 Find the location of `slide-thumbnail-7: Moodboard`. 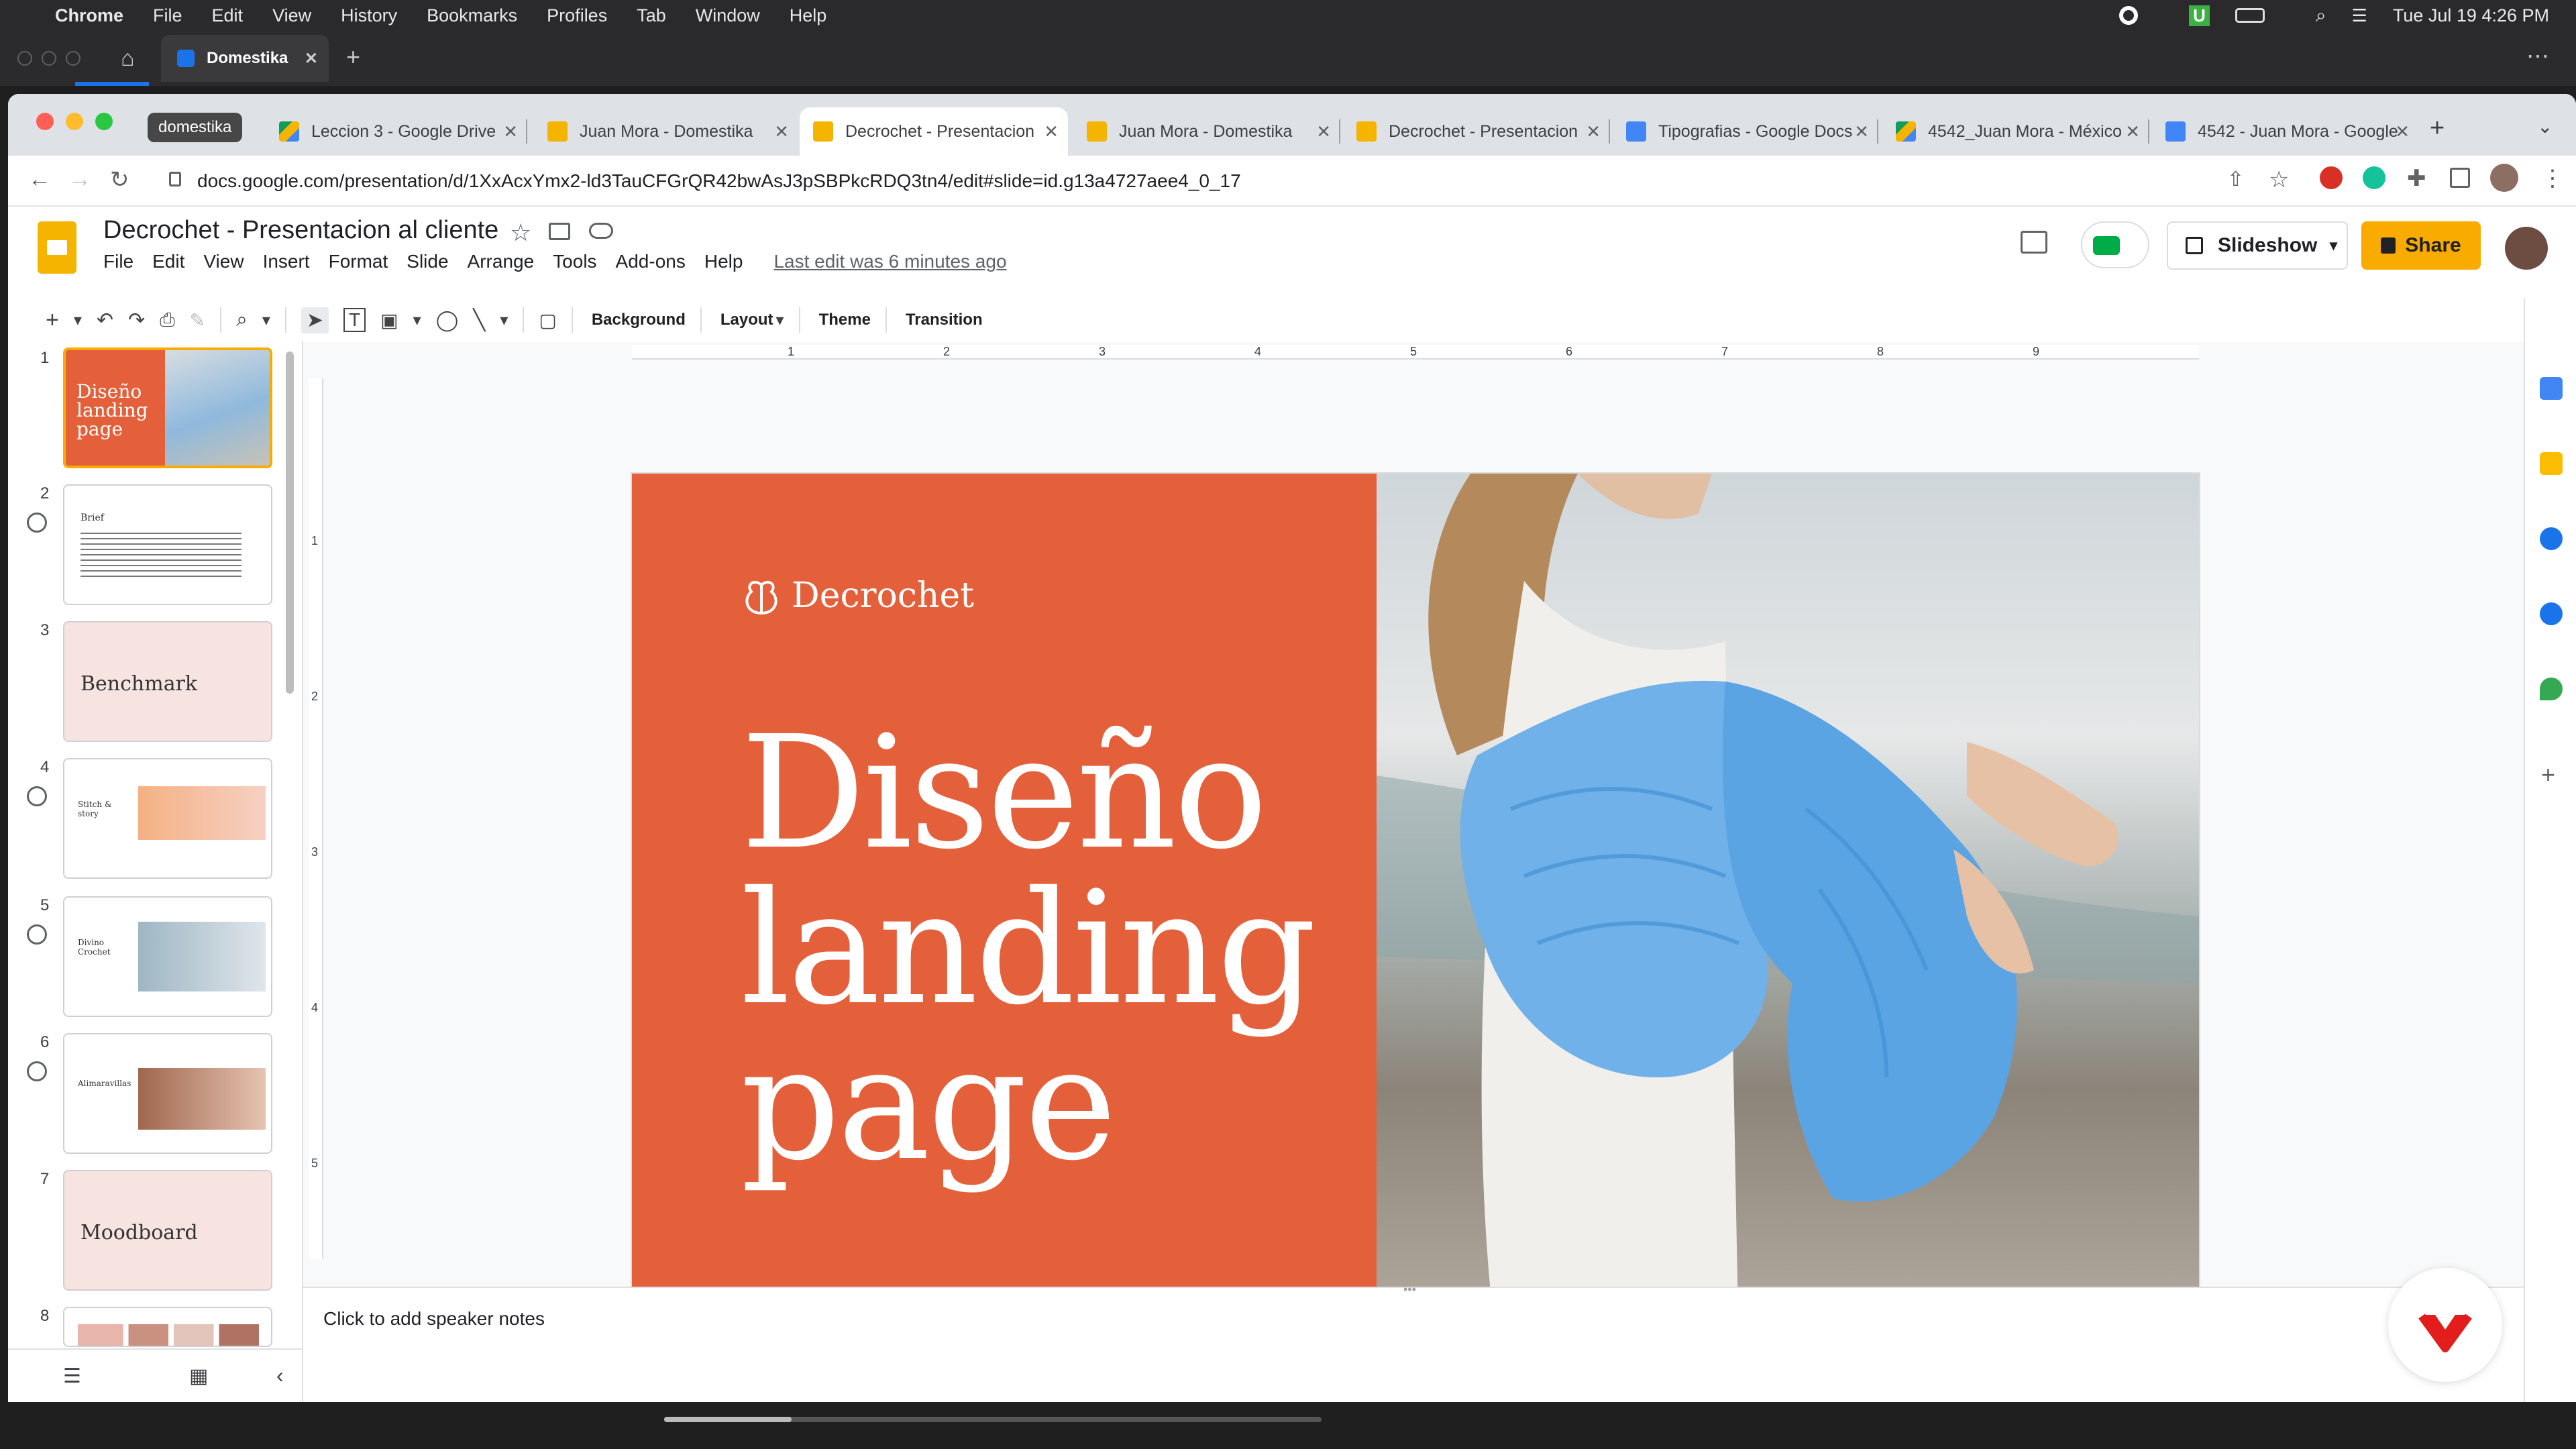

slide-thumbnail-7: Moodboard is located at coordinates (167, 1230).